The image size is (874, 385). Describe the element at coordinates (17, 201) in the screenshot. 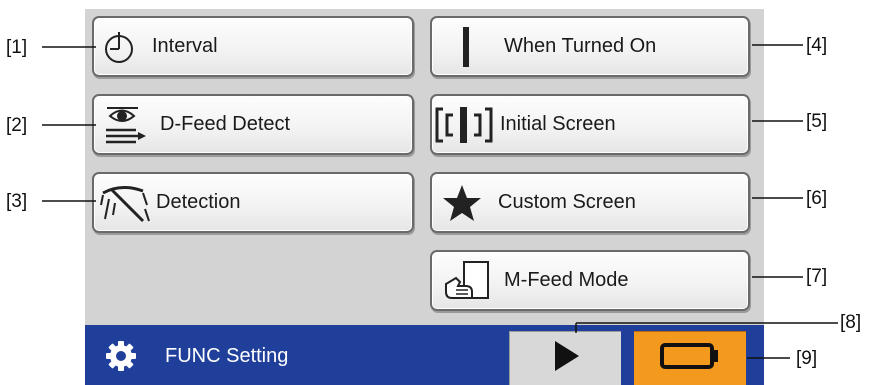

I see `callout-3: [3]` at that location.